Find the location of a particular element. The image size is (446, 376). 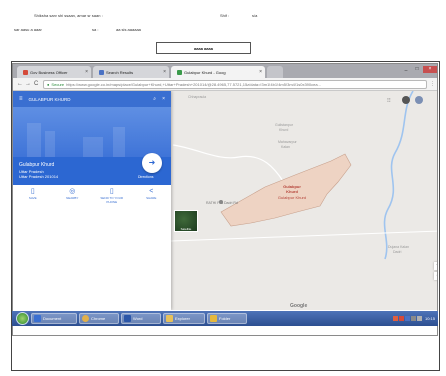

nearby-button: ◎ NEARBY is located at coordinates (72, 199).